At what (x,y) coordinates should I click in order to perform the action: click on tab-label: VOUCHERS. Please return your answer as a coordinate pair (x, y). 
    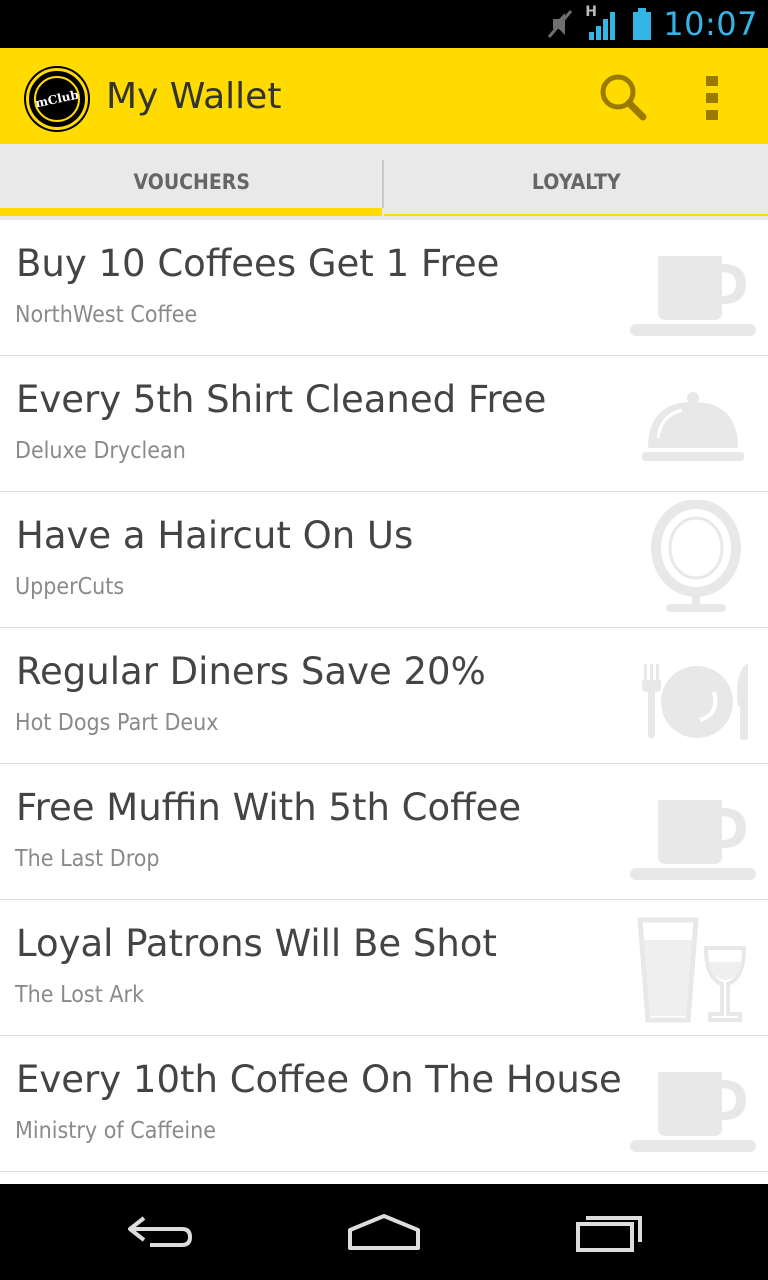
    Looking at the image, I should click on (192, 182).